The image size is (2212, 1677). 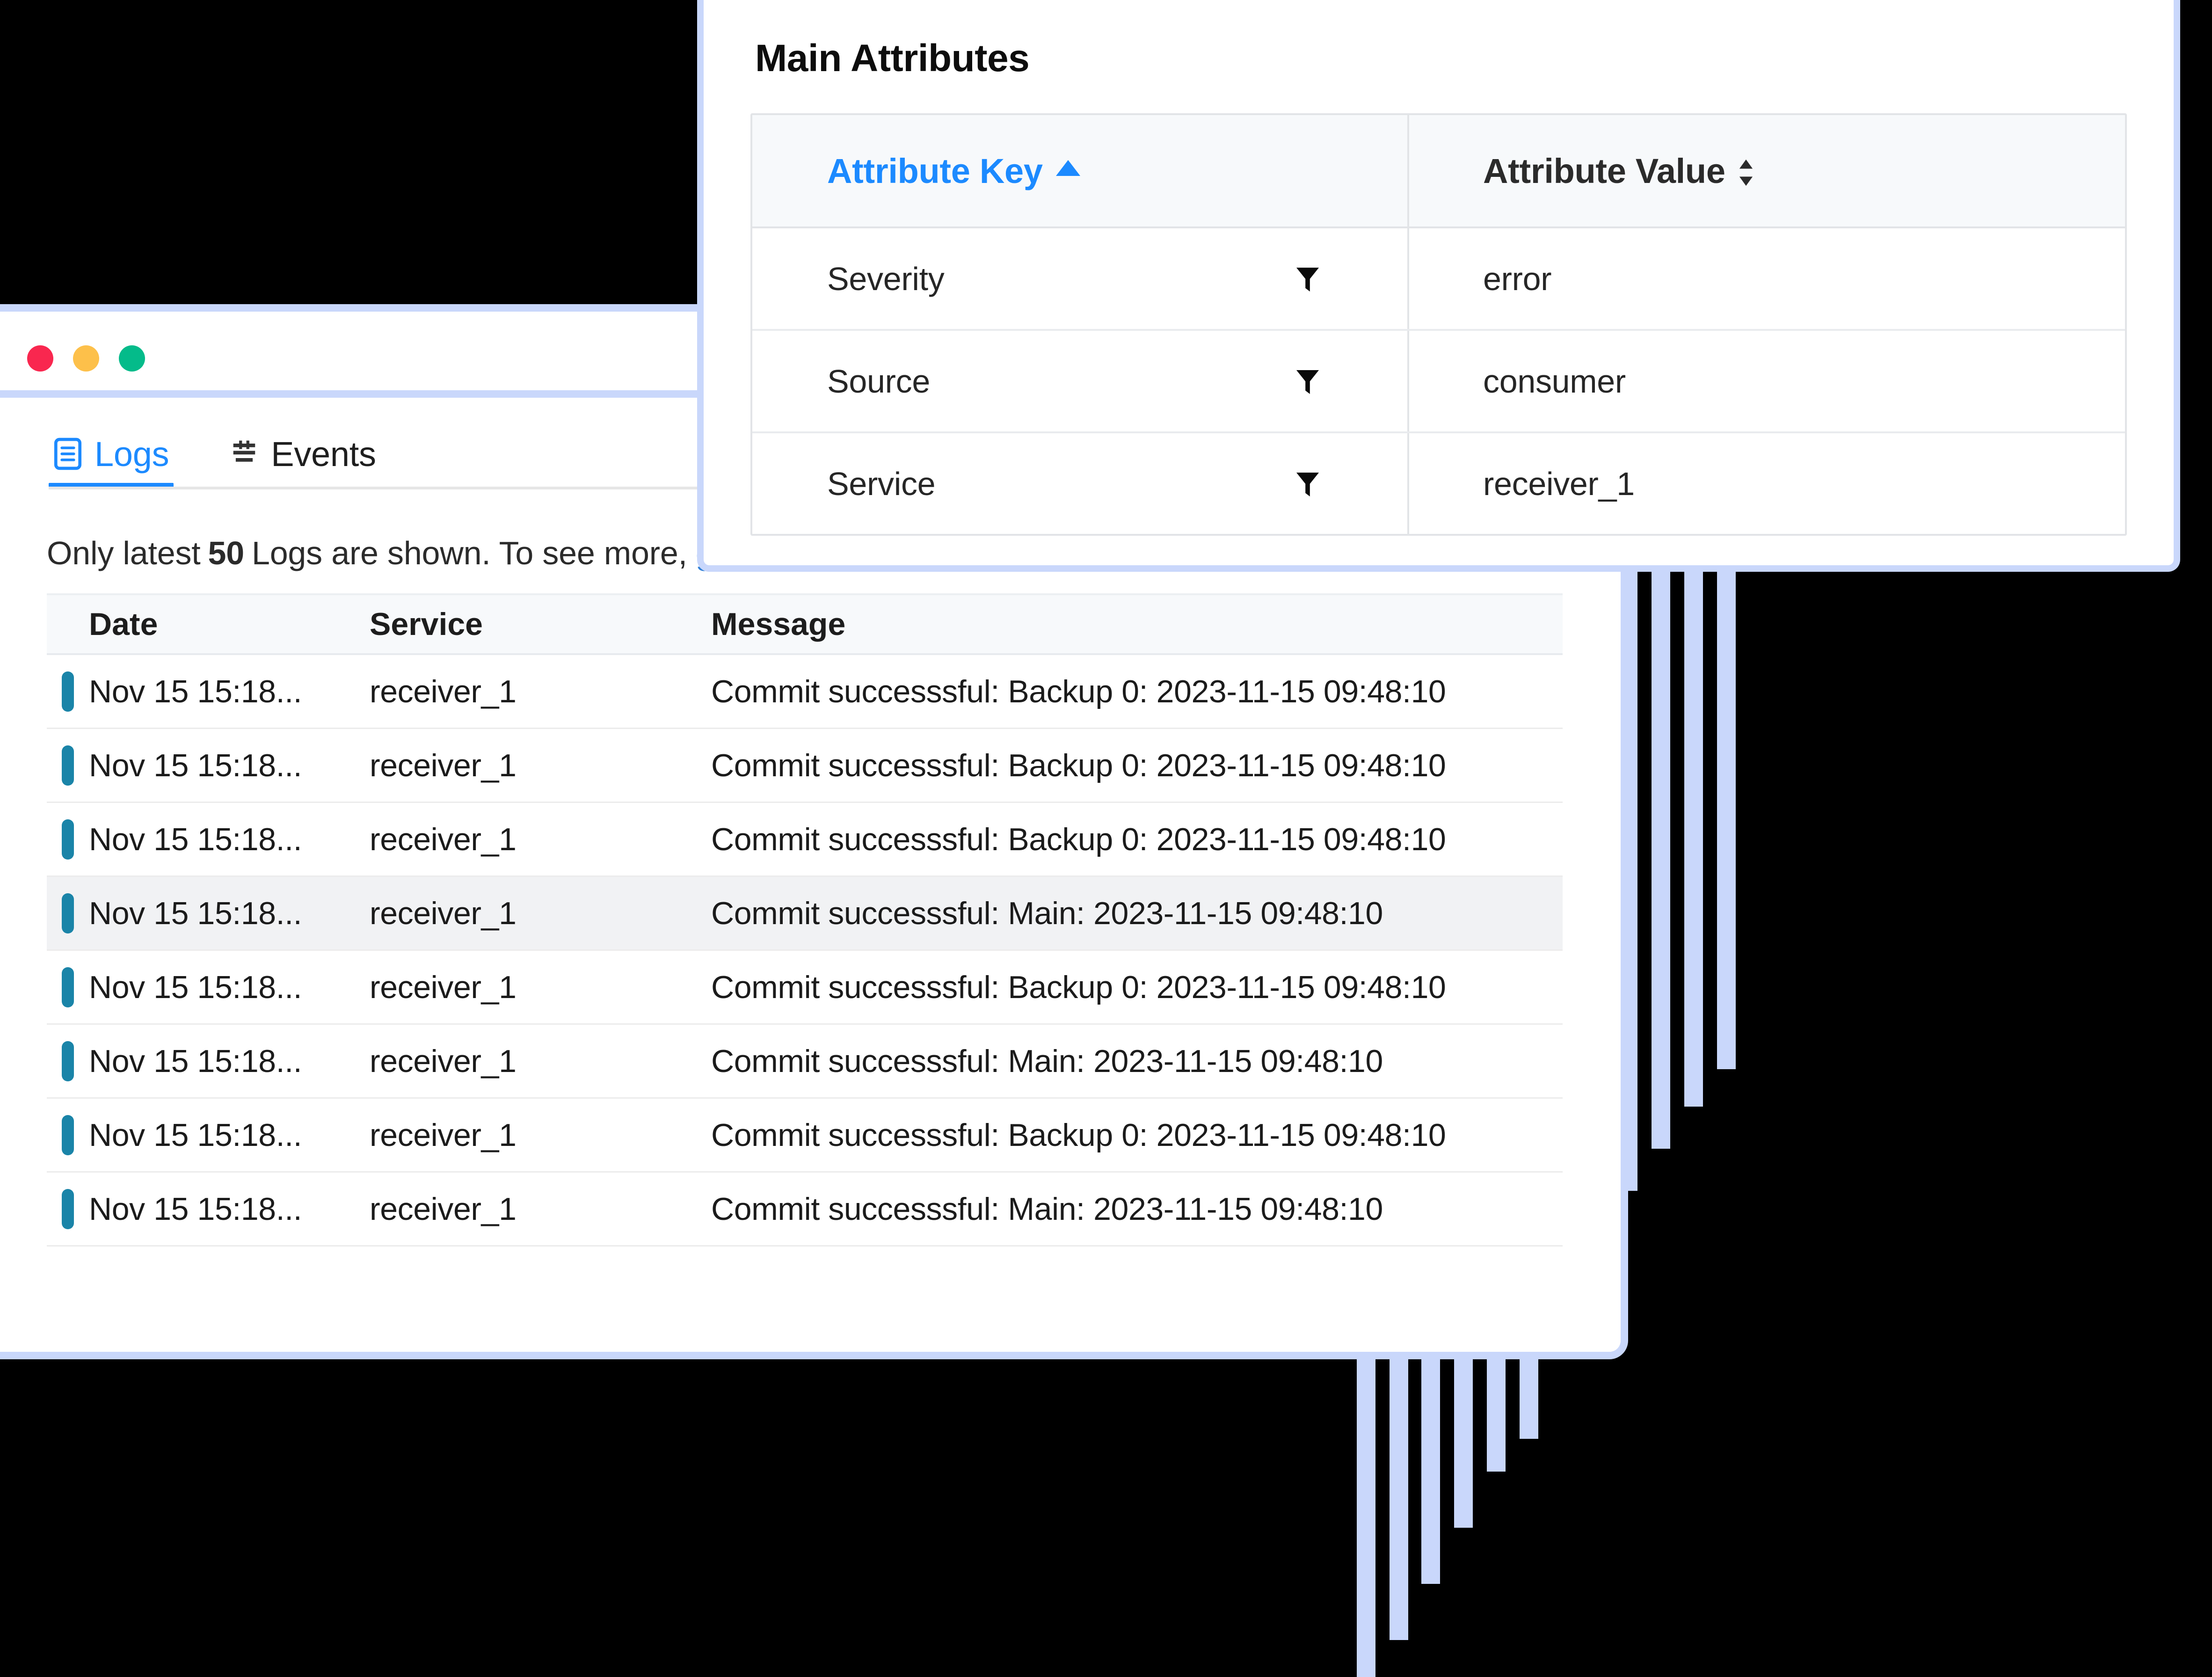 I want to click on tab-logs: Logs, so click(x=111, y=453).